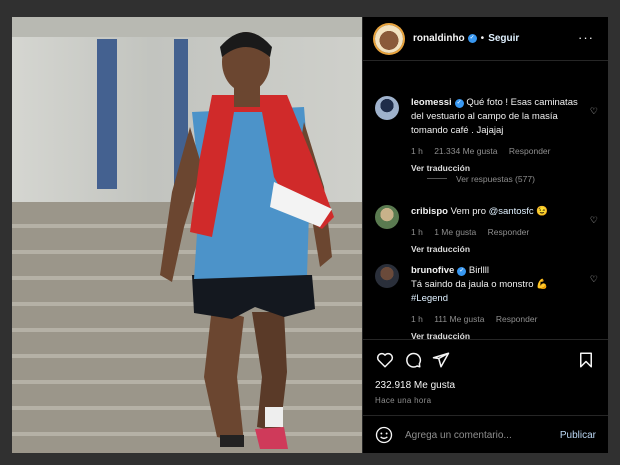 The height and width of the screenshot is (465, 620). Describe the element at coordinates (578, 435) in the screenshot. I see `publish-button: Publicar` at that location.